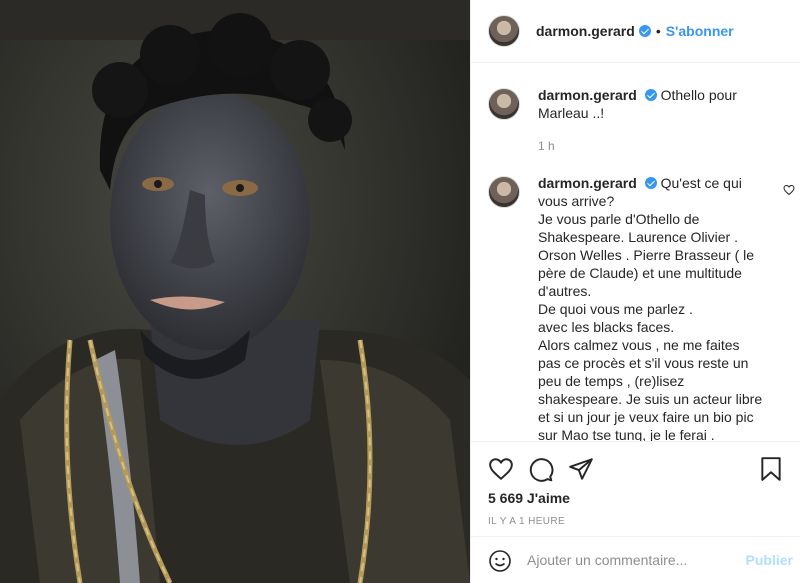  What do you see at coordinates (501, 471) in the screenshot?
I see `heart-icon` at bounding box center [501, 471].